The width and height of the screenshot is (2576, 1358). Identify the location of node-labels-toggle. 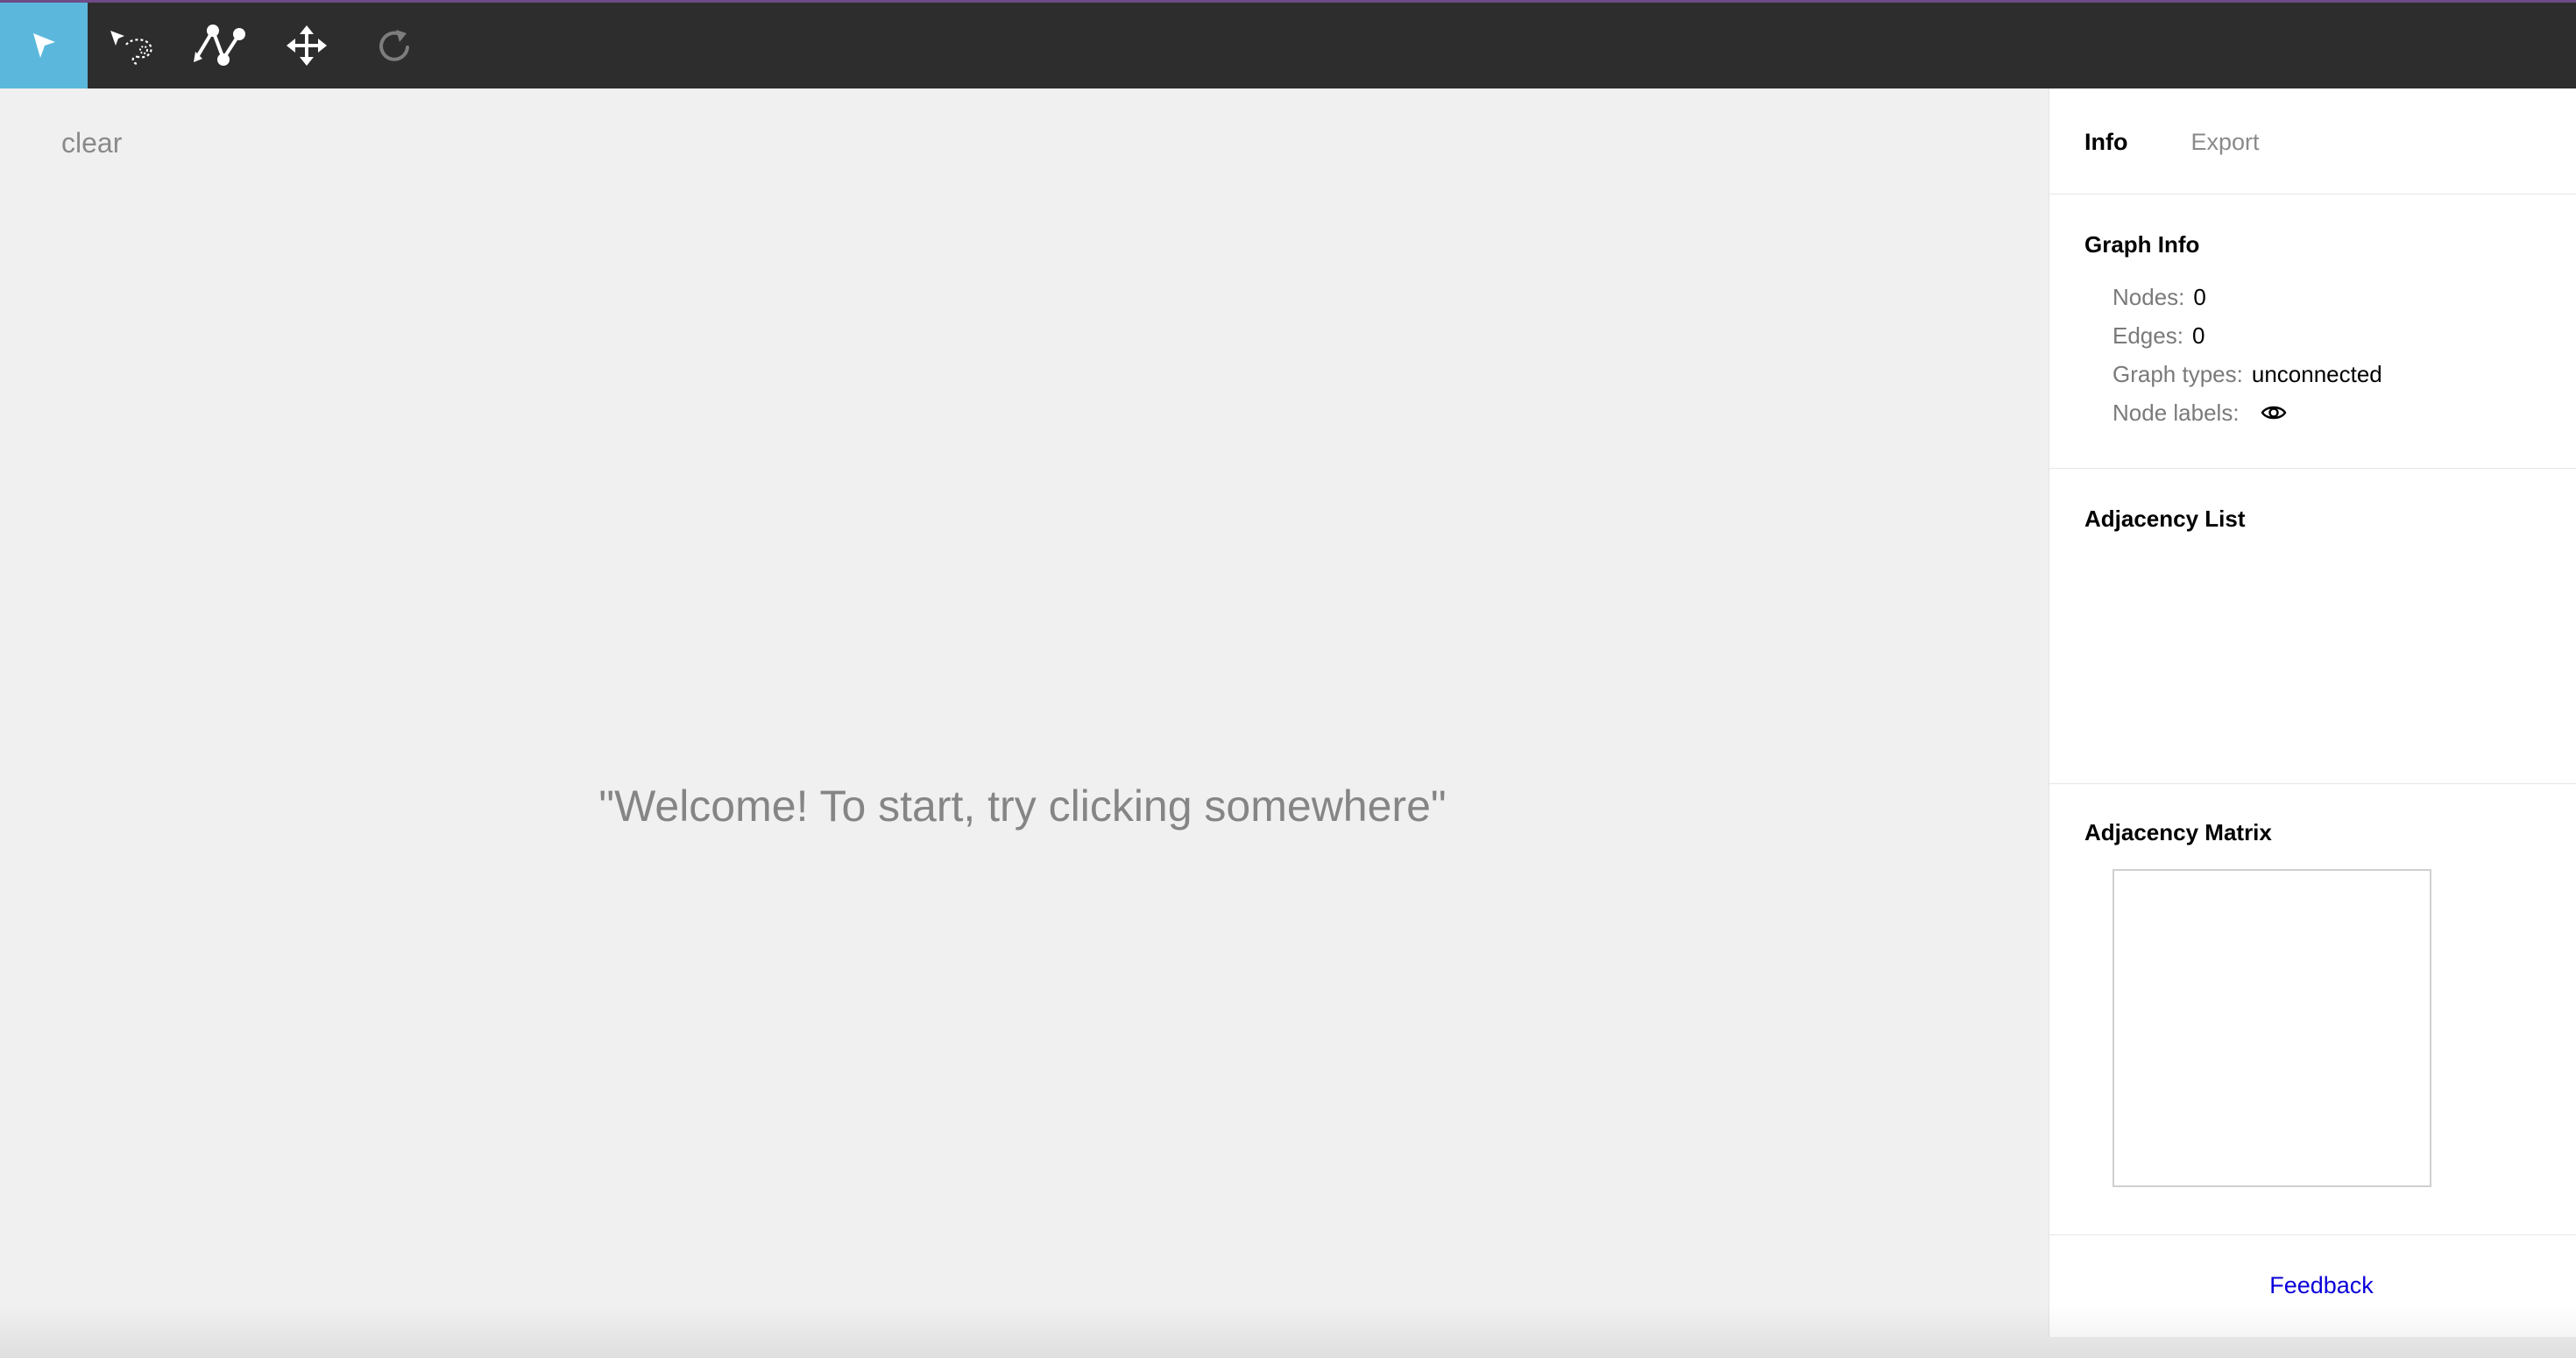
(2274, 412).